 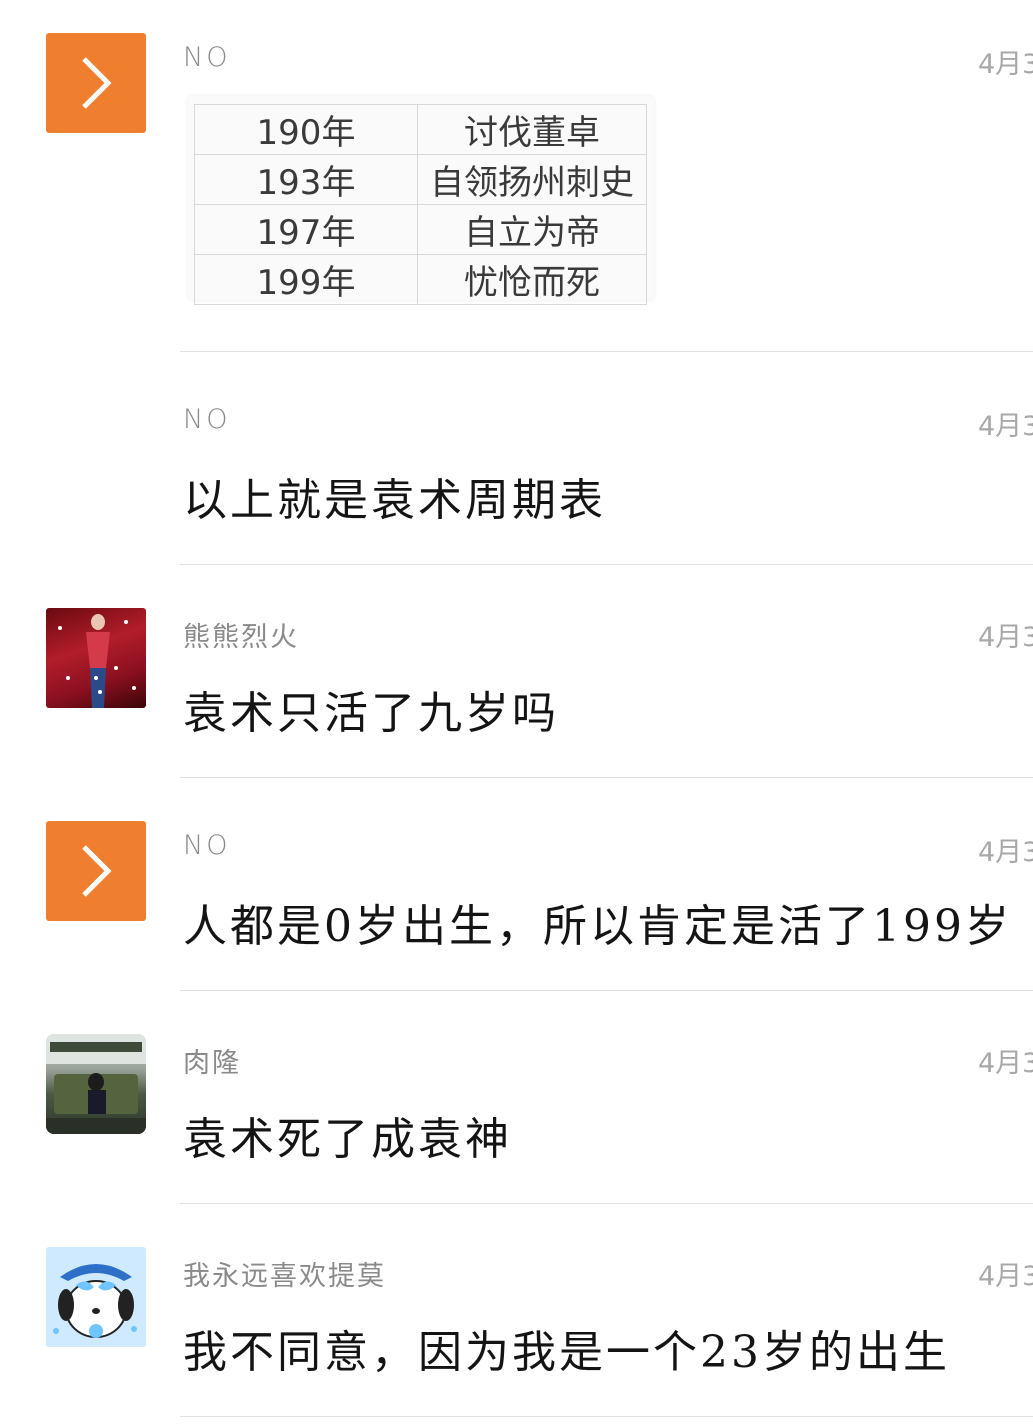 What do you see at coordinates (394, 500) in the screenshot?
I see `comment-content: 以上就是袁术周期表` at bounding box center [394, 500].